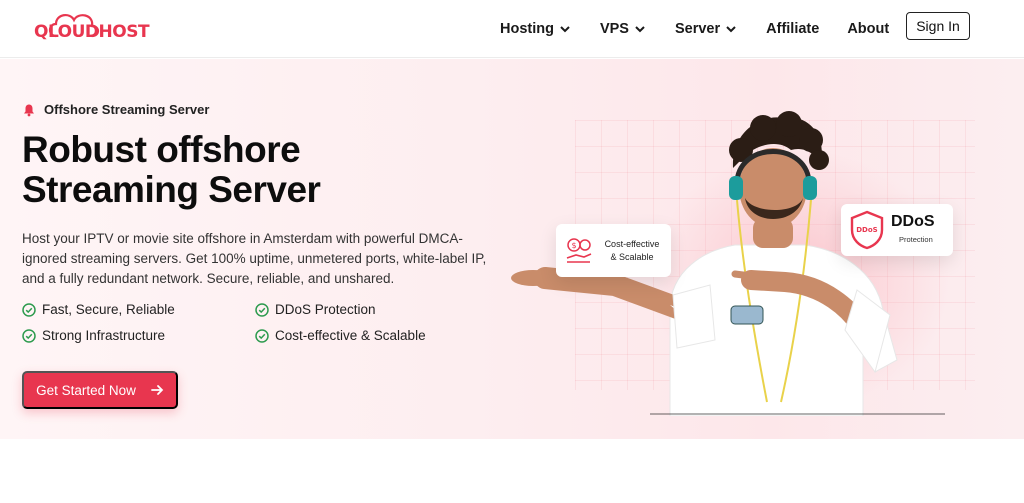  I want to click on ddos-protection-badge: DDoS DDoS Protection, so click(897, 230).